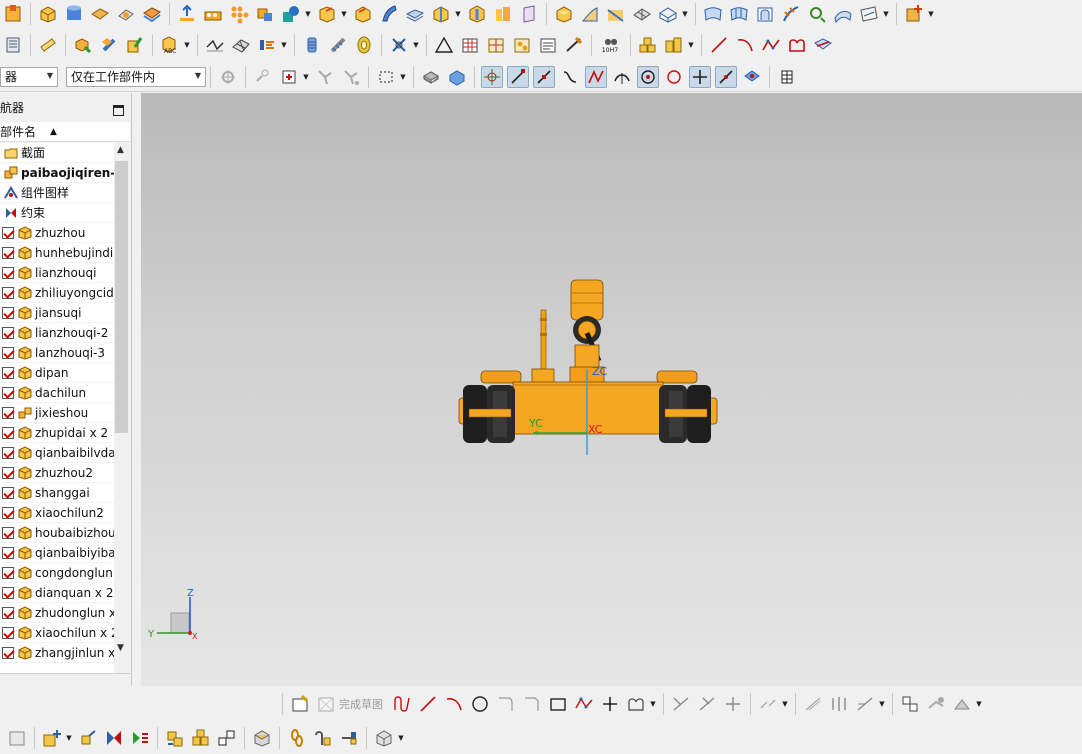 The width and height of the screenshot is (1082, 754). Describe the element at coordinates (215, 45) in the screenshot. I see `curve-tools-icon` at that location.